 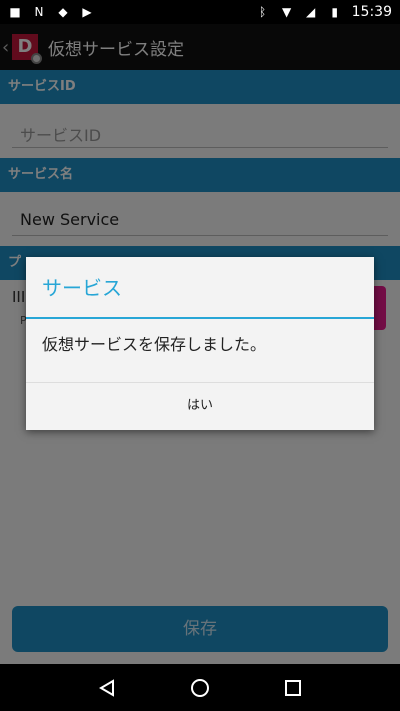 I want to click on arrow-icon: ▶, so click(x=87, y=12).